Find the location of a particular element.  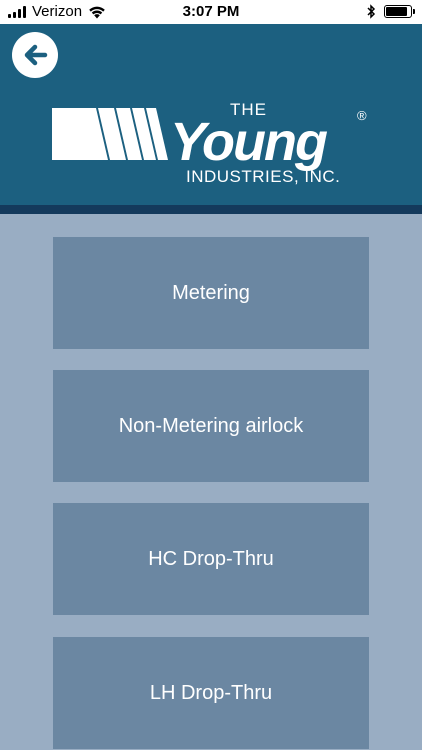

menu-item-metering: Metering is located at coordinates (211, 293).